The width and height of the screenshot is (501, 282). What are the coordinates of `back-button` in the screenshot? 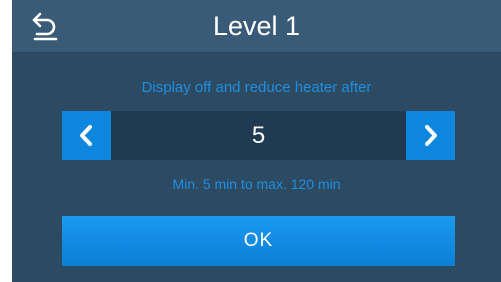 It's located at (46, 27).